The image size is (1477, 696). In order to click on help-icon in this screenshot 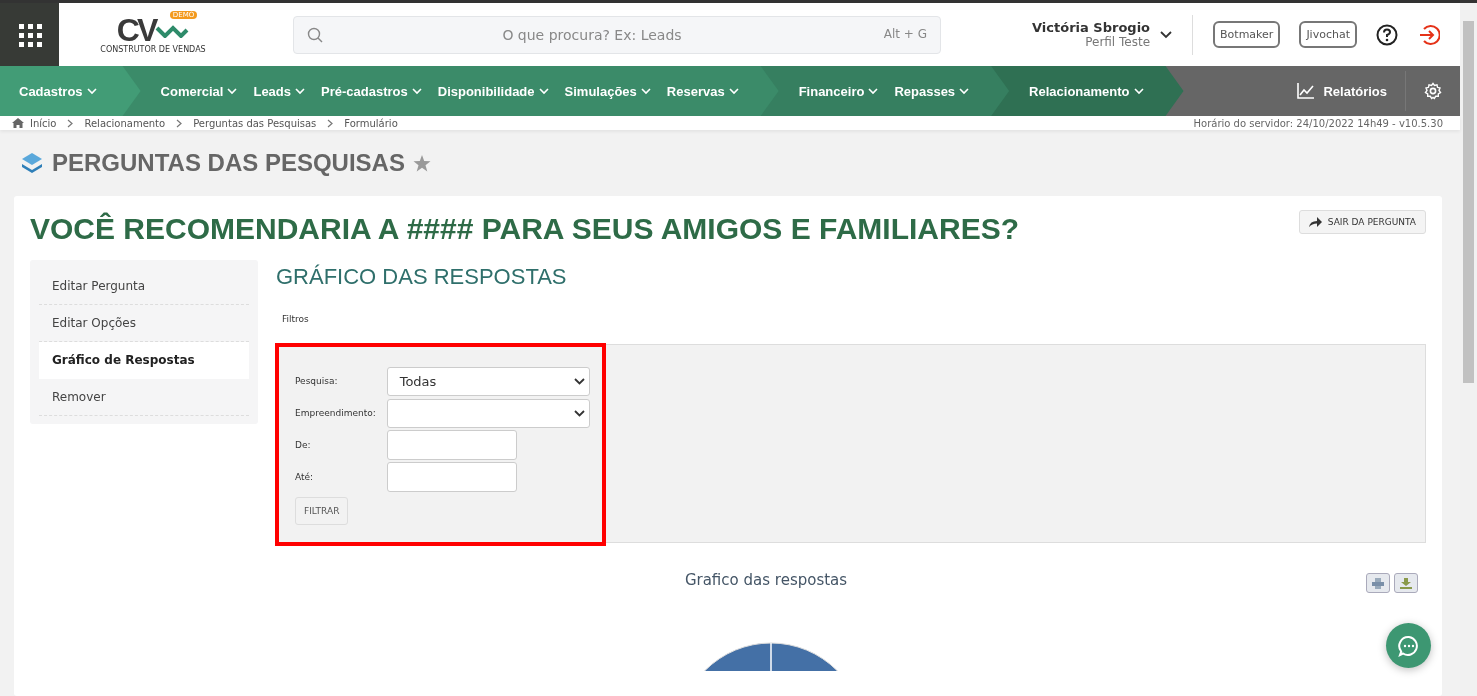, I will do `click(1387, 34)`.